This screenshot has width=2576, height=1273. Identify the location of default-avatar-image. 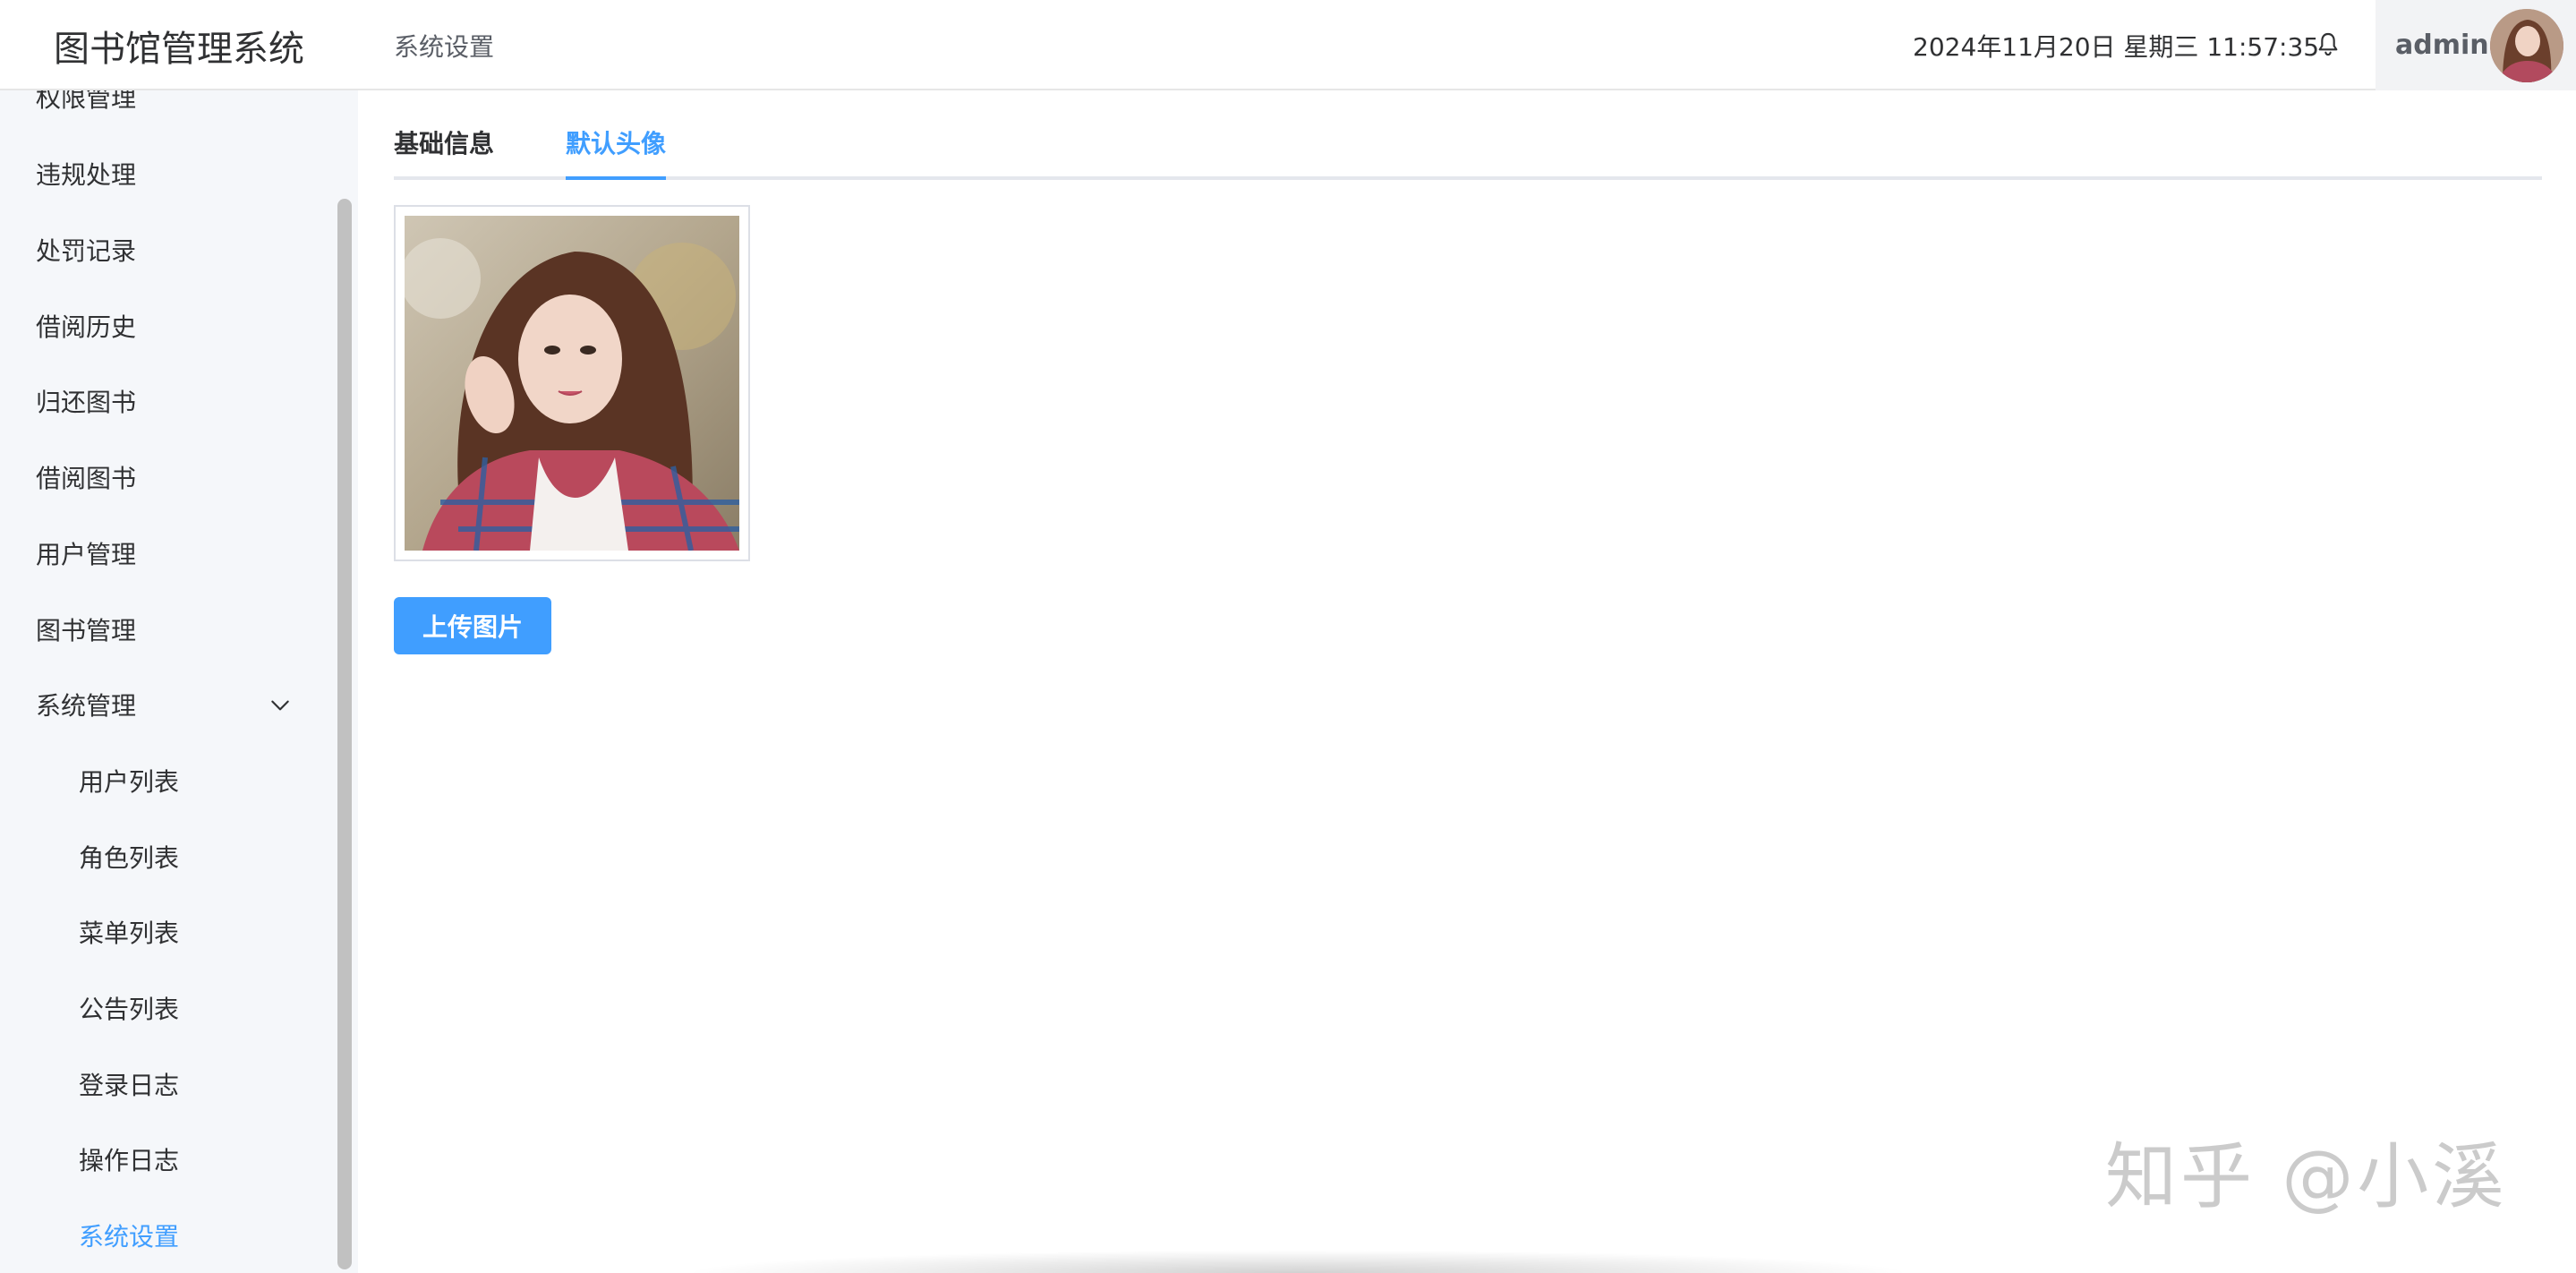
(572, 383).